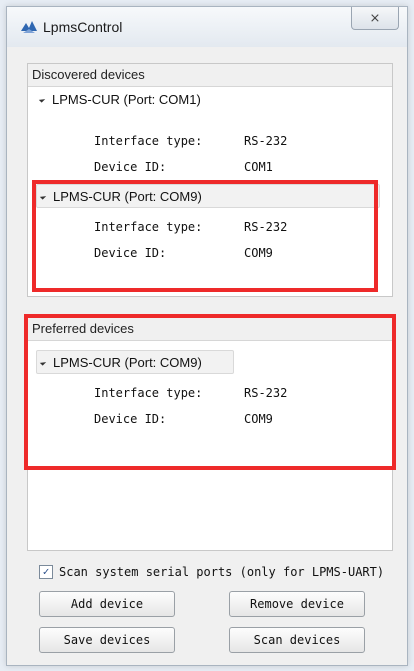 This screenshot has height=671, width=414. I want to click on window-title: LpmsControl, so click(83, 27).